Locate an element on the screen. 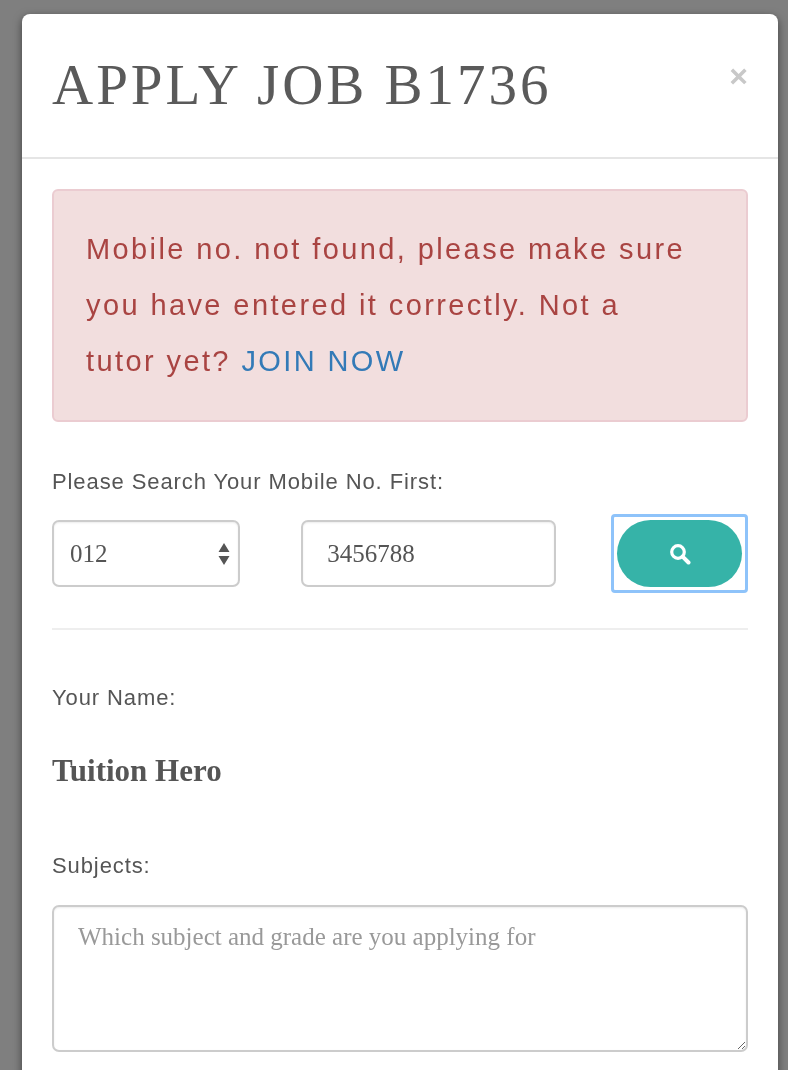  join-now-link: JOIN NOW is located at coordinates (323, 361).